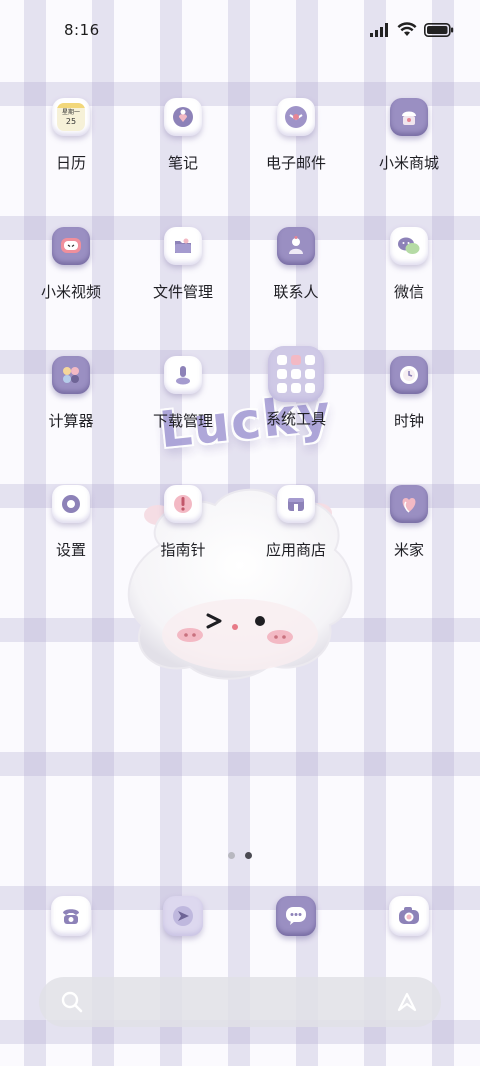  Describe the element at coordinates (409, 504) in the screenshot. I see `mi-home-icon` at that location.